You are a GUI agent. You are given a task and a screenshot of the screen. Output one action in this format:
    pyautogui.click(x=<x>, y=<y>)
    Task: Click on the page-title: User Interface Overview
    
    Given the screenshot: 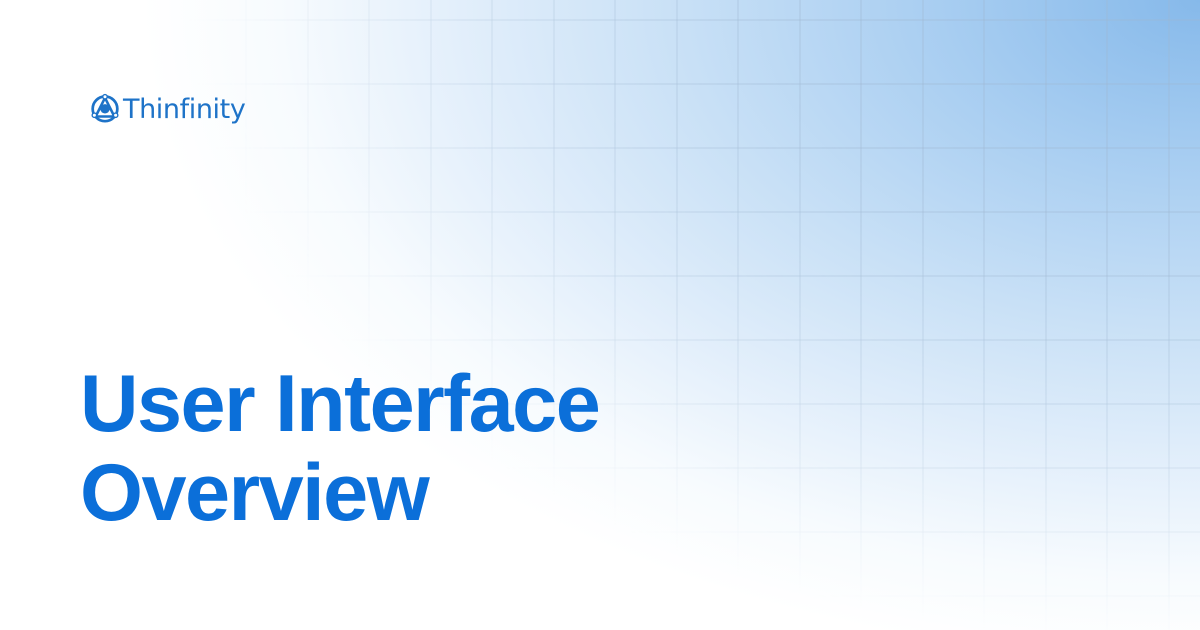 What is the action you would take?
    pyautogui.click(x=340, y=448)
    